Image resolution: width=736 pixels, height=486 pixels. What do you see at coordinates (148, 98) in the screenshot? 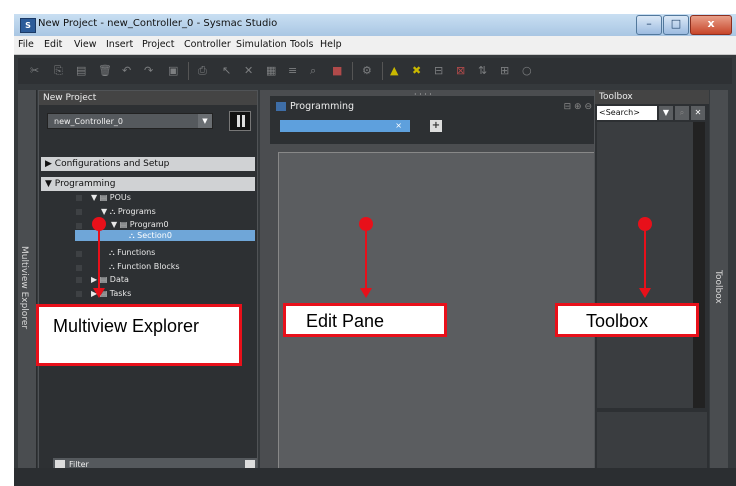
I see `explorer-header: New Project` at bounding box center [148, 98].